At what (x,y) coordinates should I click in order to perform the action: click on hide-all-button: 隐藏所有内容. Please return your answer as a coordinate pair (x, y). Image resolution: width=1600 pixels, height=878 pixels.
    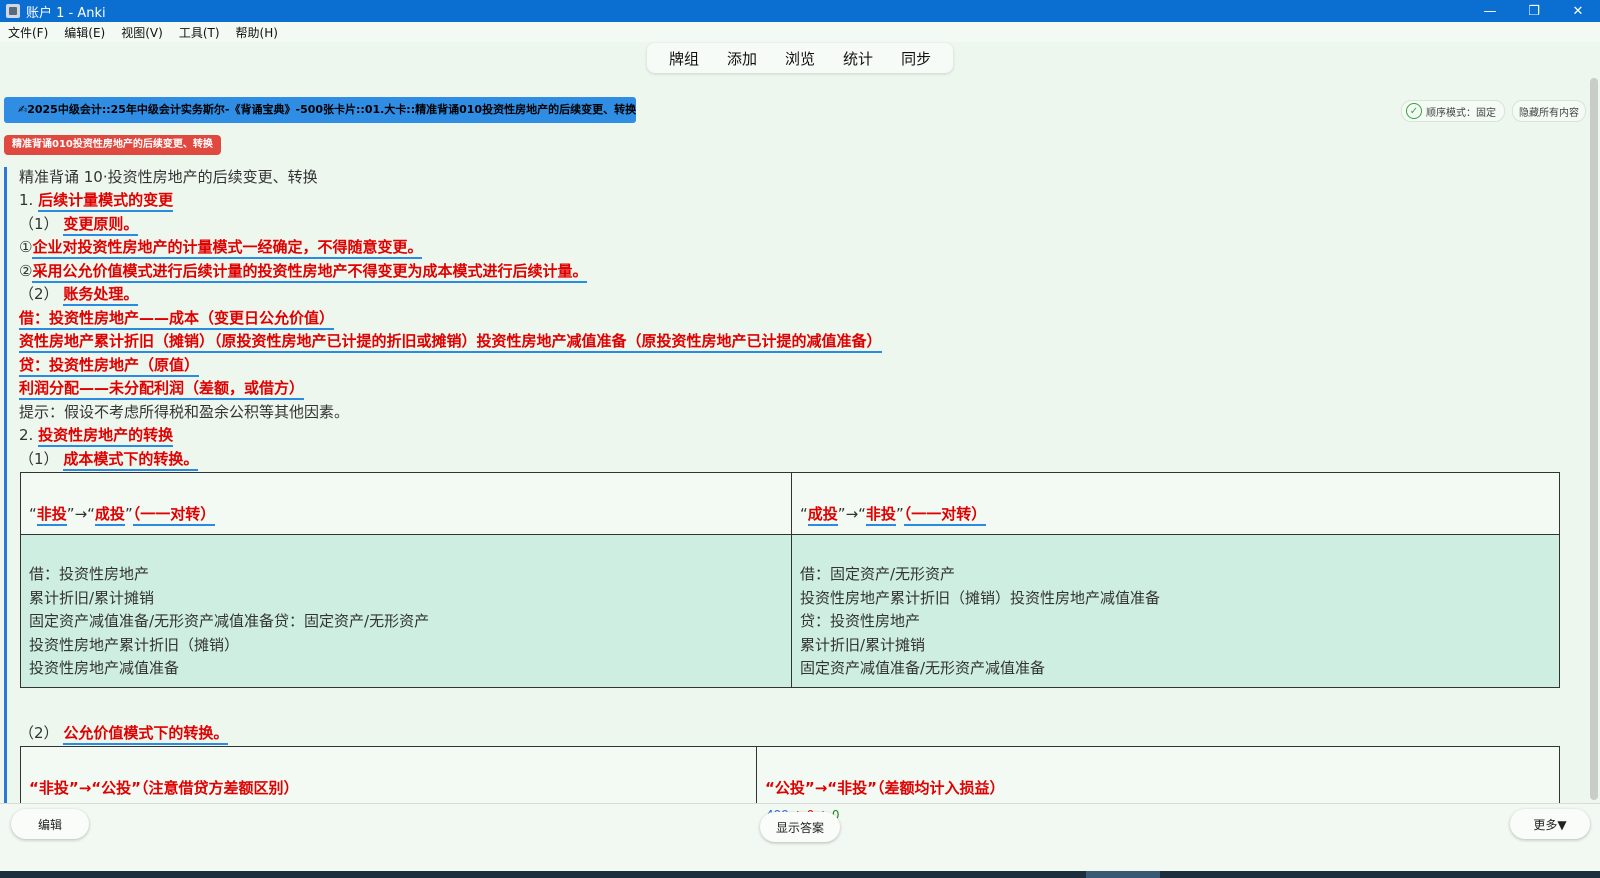
    Looking at the image, I should click on (1549, 111).